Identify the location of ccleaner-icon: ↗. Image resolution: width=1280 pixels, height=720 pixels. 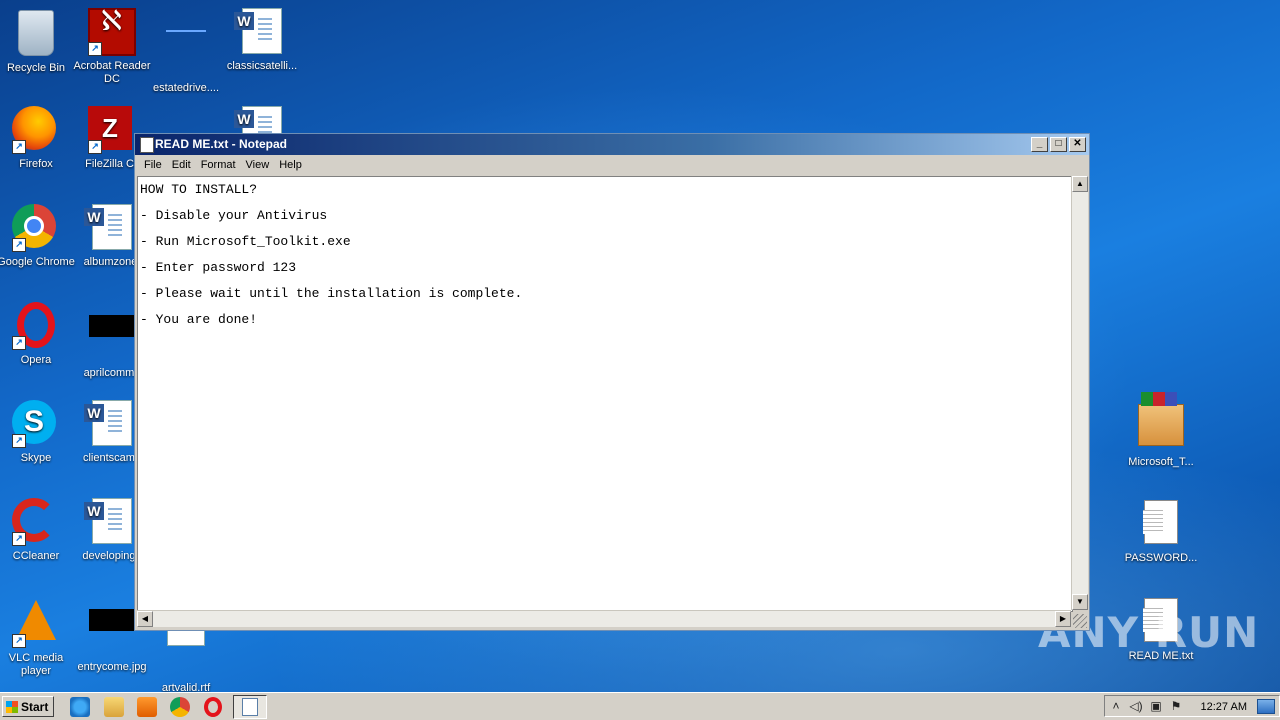
(36, 522).